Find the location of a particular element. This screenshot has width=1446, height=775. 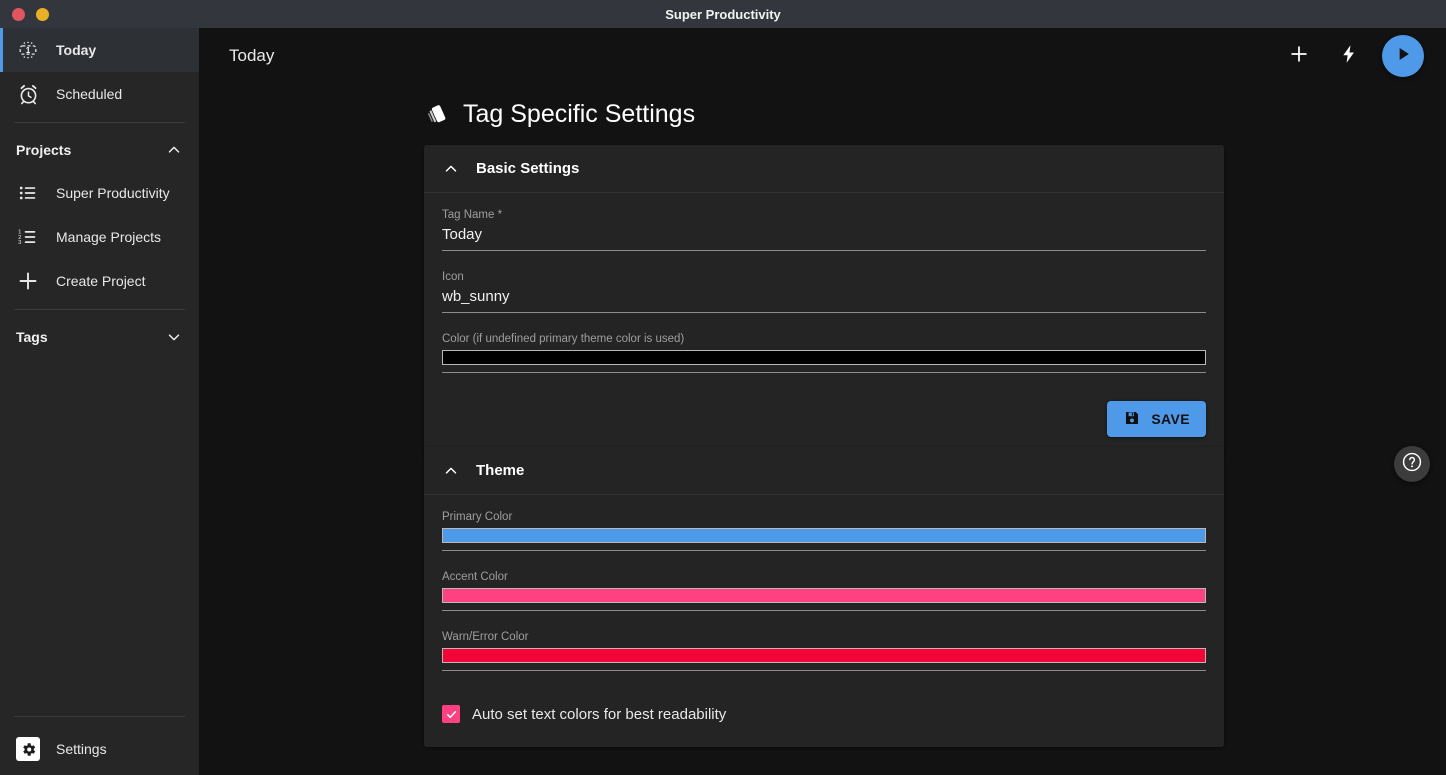

icon-input is located at coordinates (824, 300).